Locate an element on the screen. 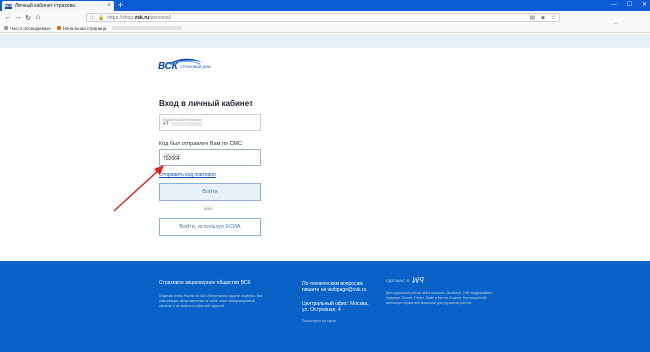 This screenshot has width=650, height=352. footer-made-by: СДЕЛАНО В ꟽꟼ is located at coordinates (405, 280).